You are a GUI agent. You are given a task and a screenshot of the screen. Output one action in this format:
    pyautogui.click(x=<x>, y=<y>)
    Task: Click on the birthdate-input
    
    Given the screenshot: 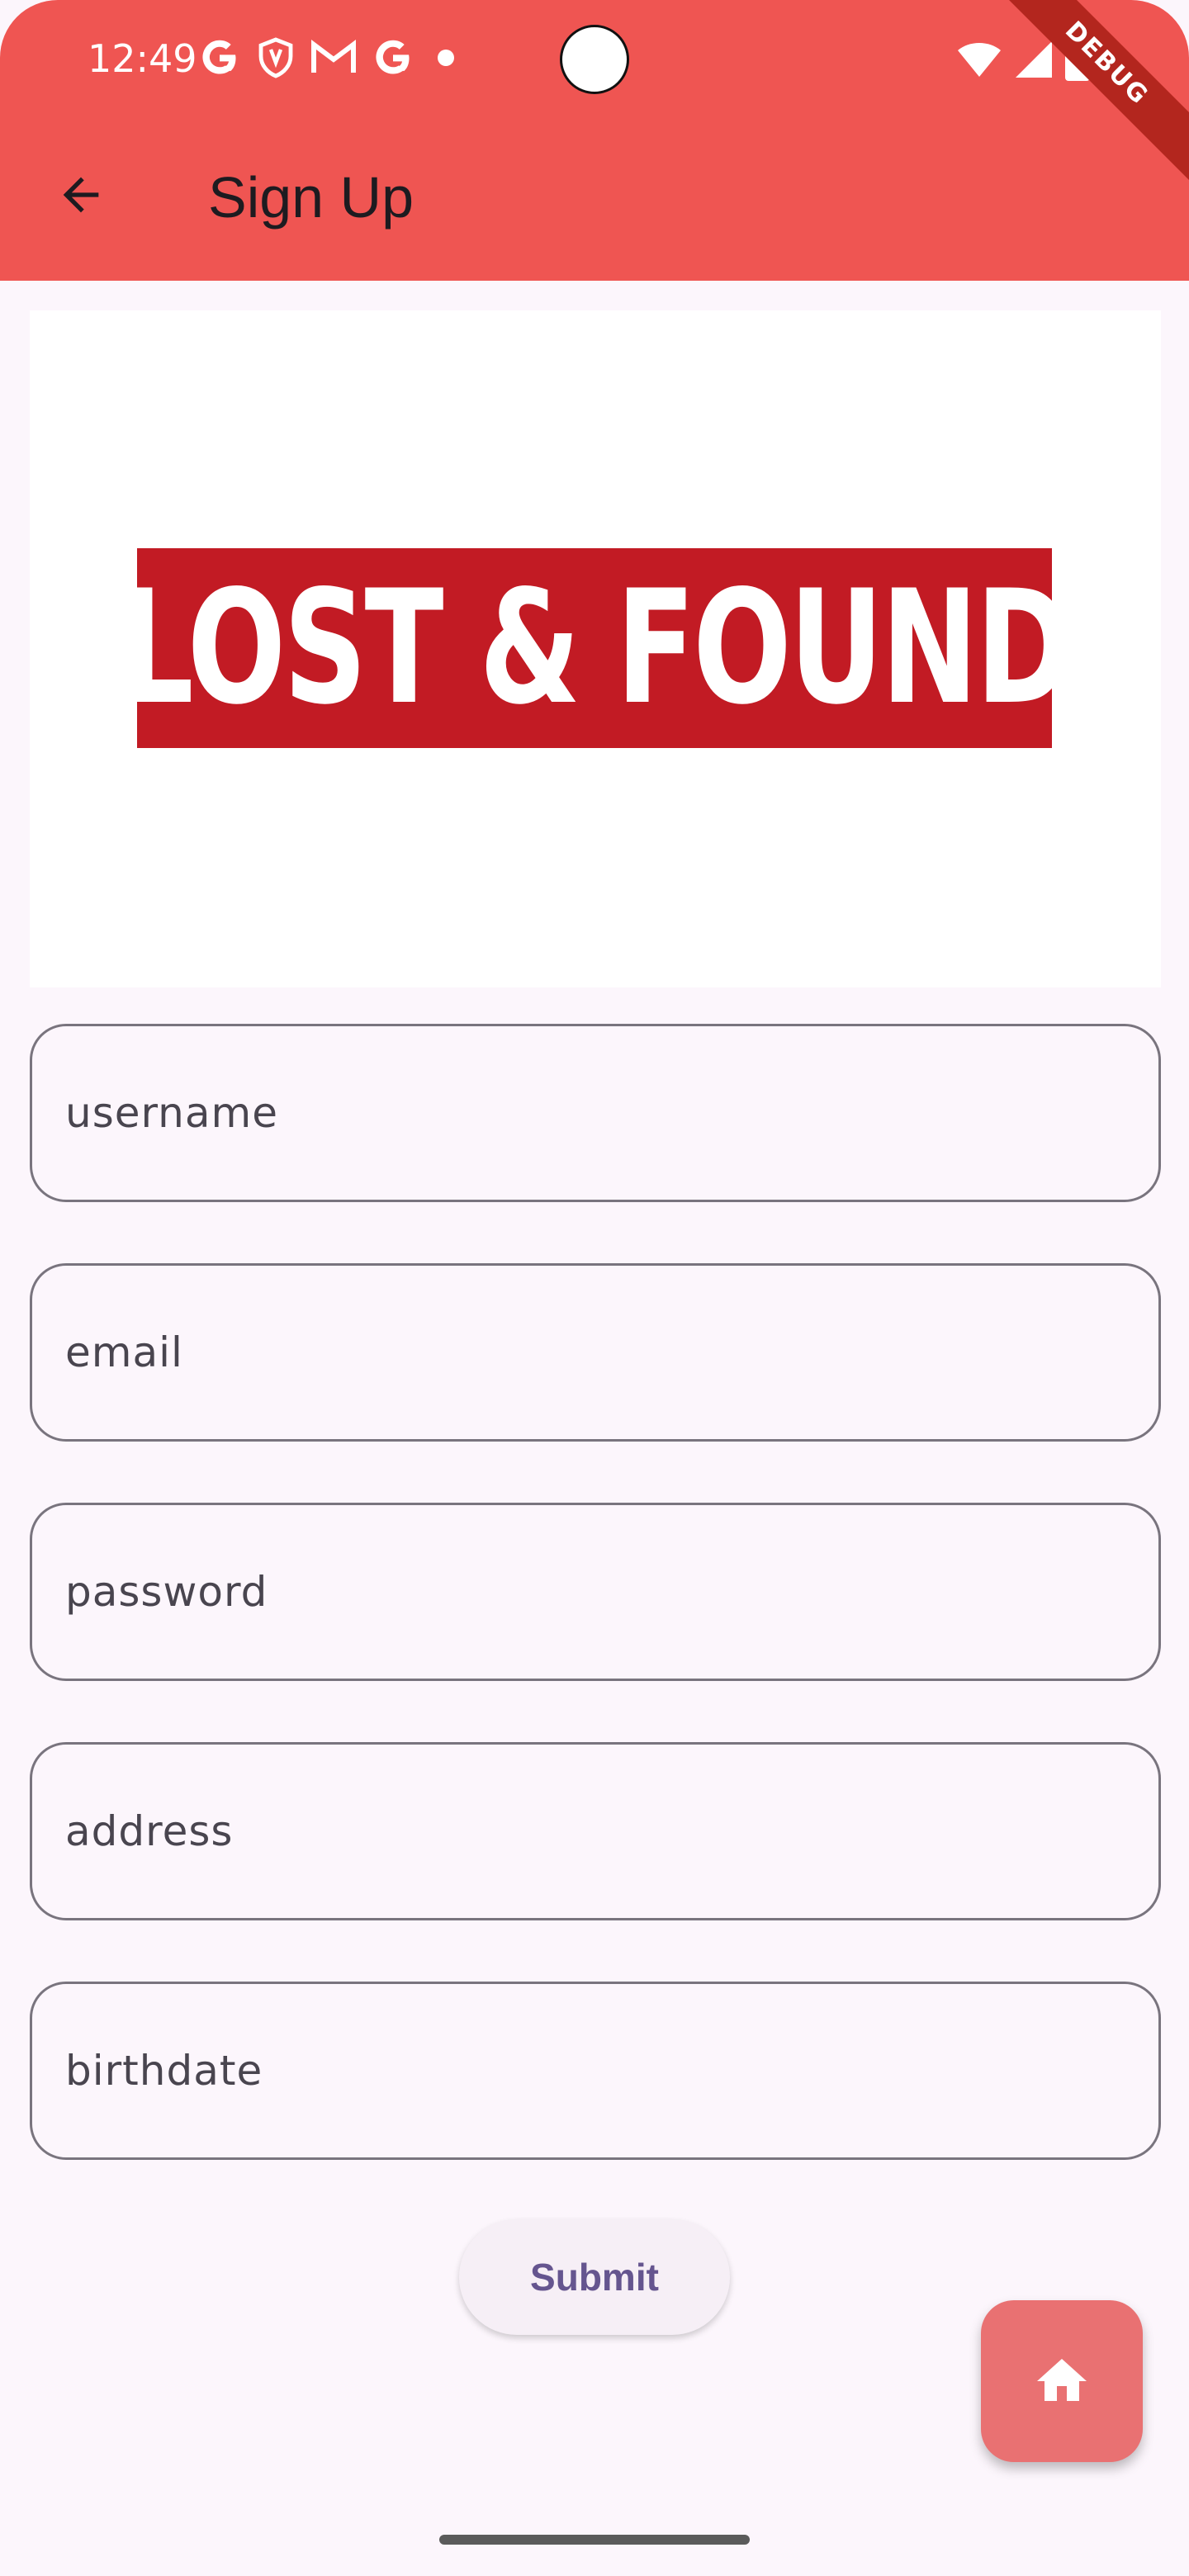 What is the action you would take?
    pyautogui.click(x=593, y=2070)
    